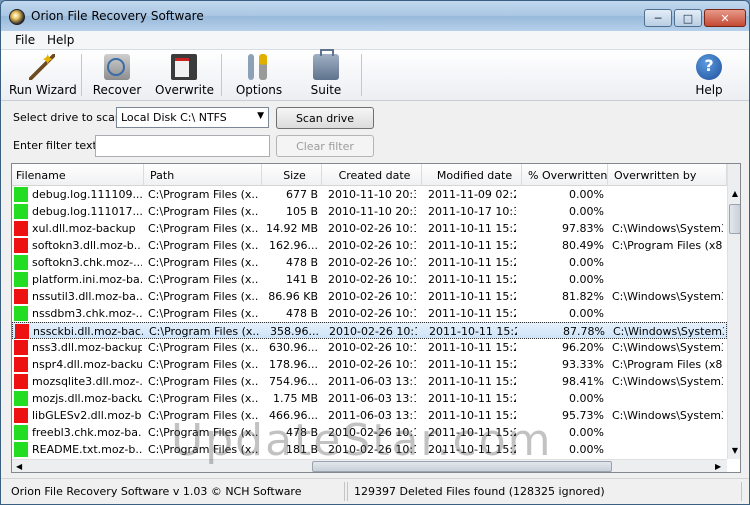  What do you see at coordinates (192, 117) in the screenshot?
I see `drive-select: Local Disk C:\ NTFS ▼` at bounding box center [192, 117].